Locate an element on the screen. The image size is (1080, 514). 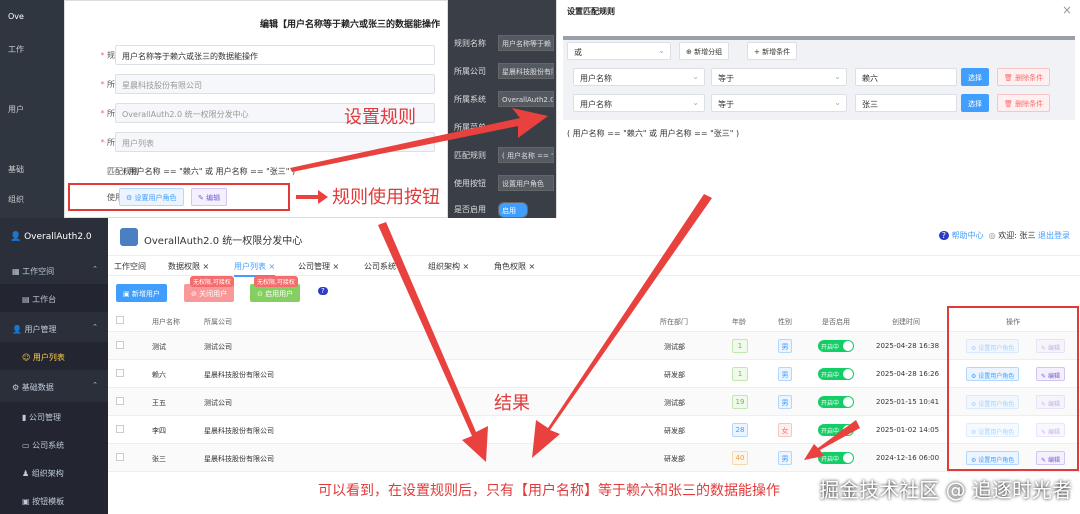
annotation-result: 结果 is located at coordinates (512, 403).